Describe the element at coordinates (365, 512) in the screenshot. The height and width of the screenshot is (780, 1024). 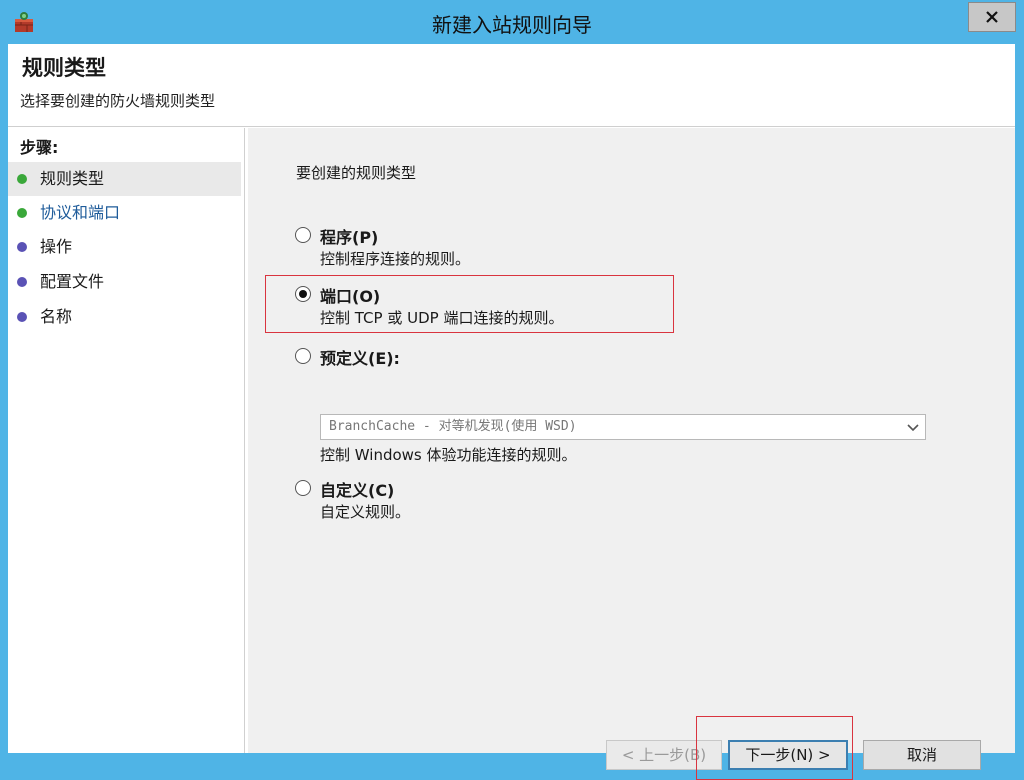
I see `option-custom-desc: 自定义规则。` at that location.